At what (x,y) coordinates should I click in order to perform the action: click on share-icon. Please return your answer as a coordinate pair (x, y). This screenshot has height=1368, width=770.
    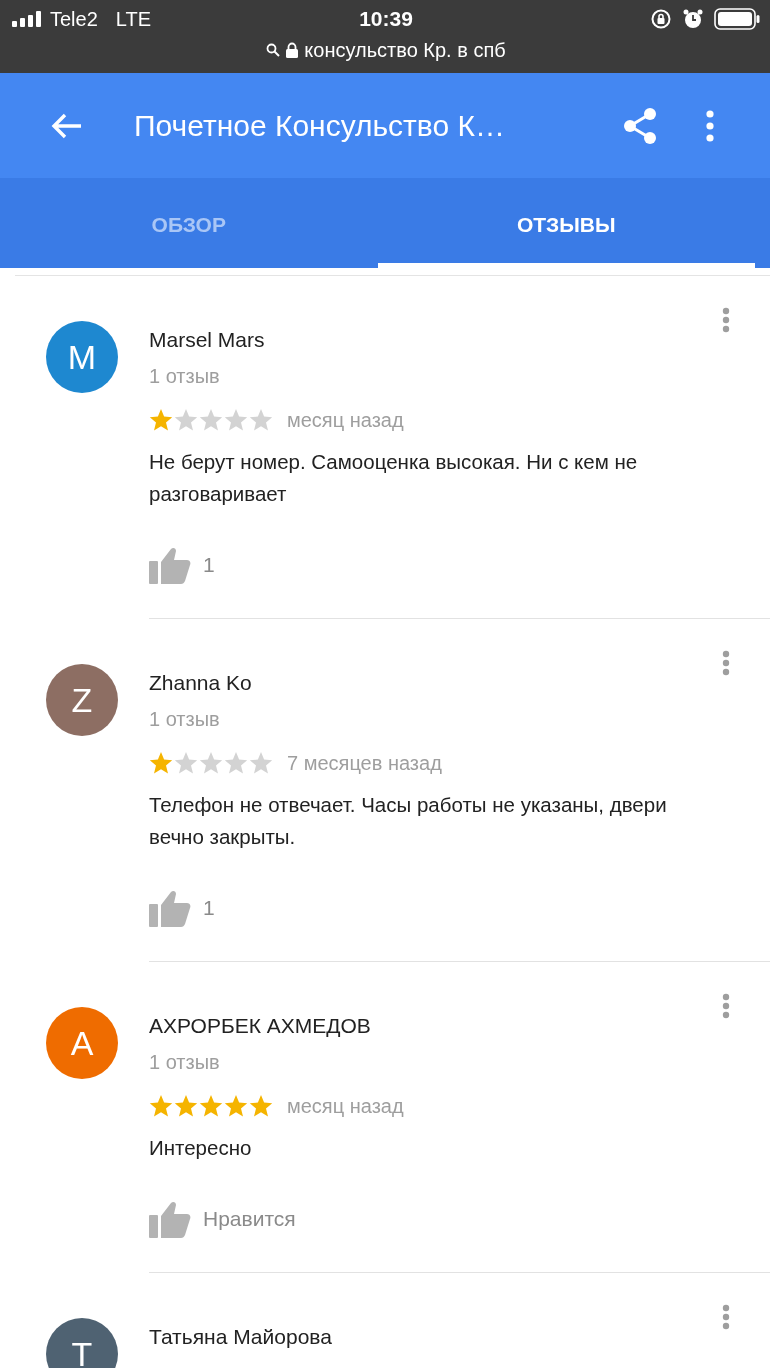
    Looking at the image, I should click on (640, 125).